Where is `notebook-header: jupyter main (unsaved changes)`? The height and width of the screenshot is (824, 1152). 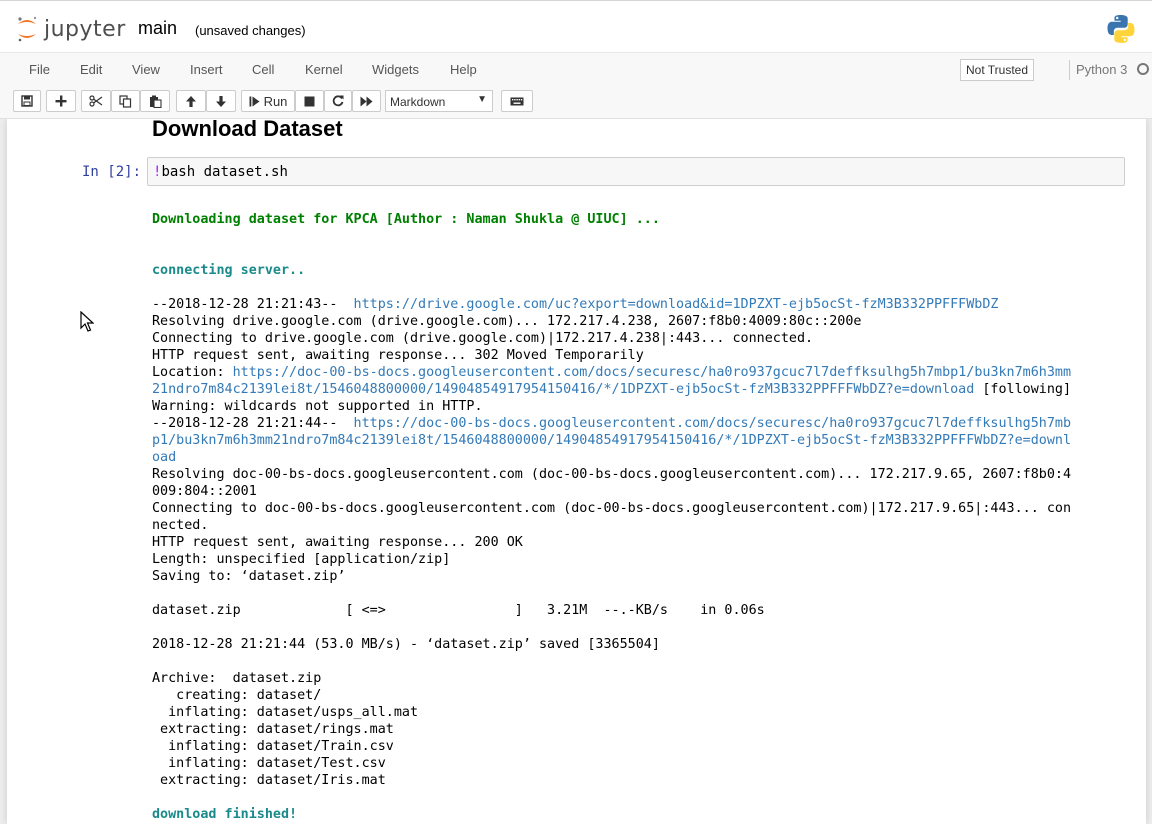 notebook-header: jupyter main (unsaved changes) is located at coordinates (576, 26).